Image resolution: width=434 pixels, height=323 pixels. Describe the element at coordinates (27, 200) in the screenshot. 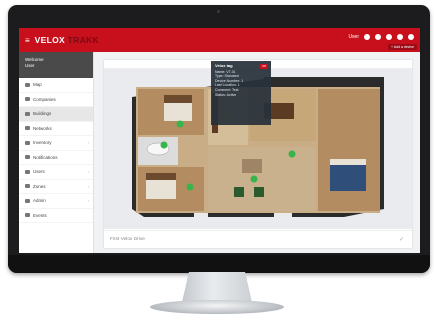

I see `admin-icon` at that location.